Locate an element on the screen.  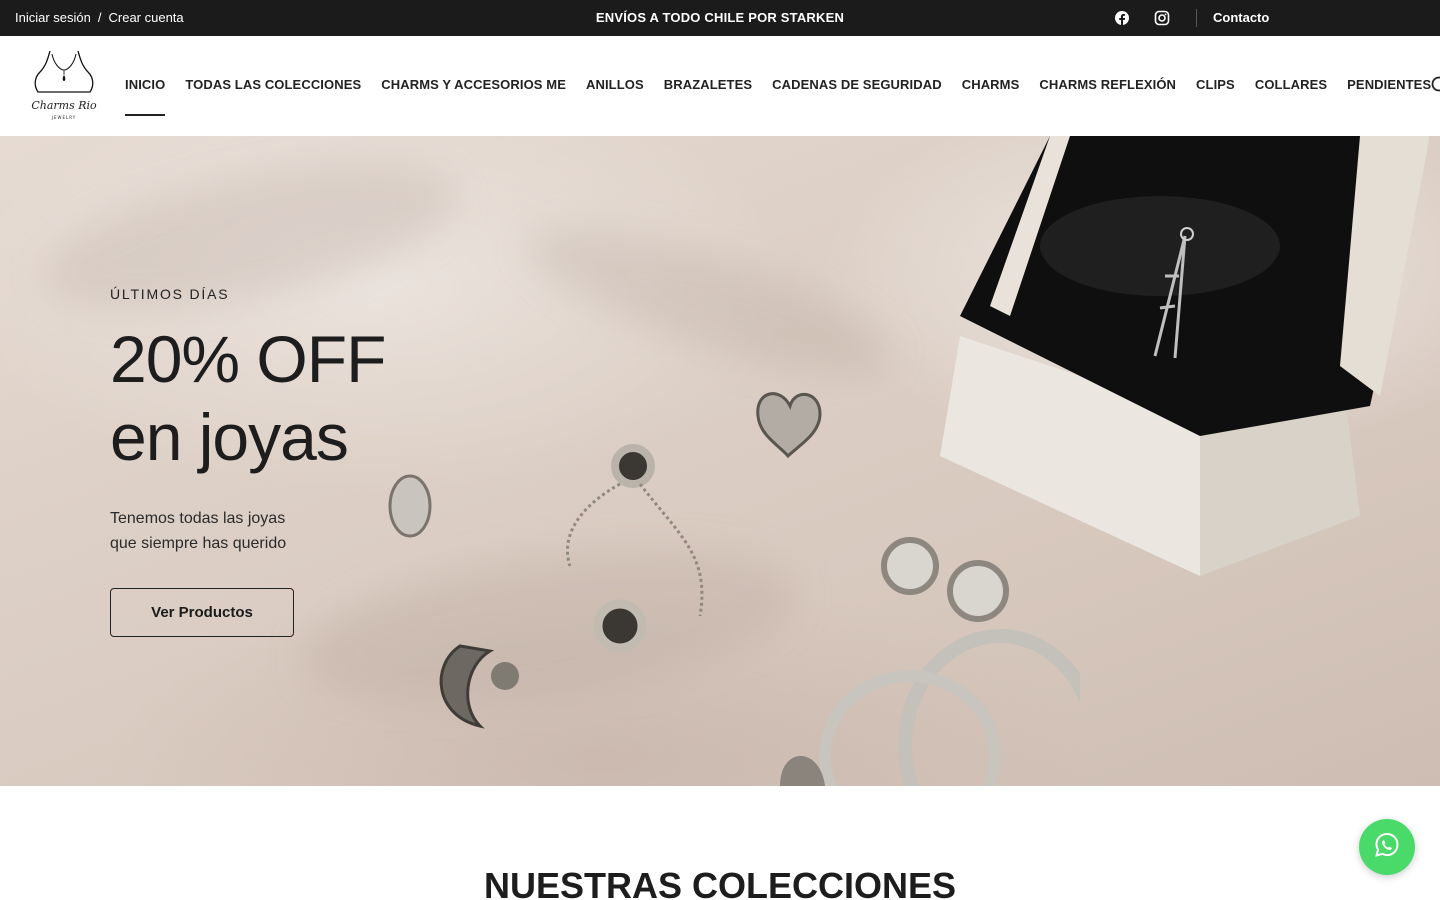
topbar-divider is located at coordinates (1196, 18).